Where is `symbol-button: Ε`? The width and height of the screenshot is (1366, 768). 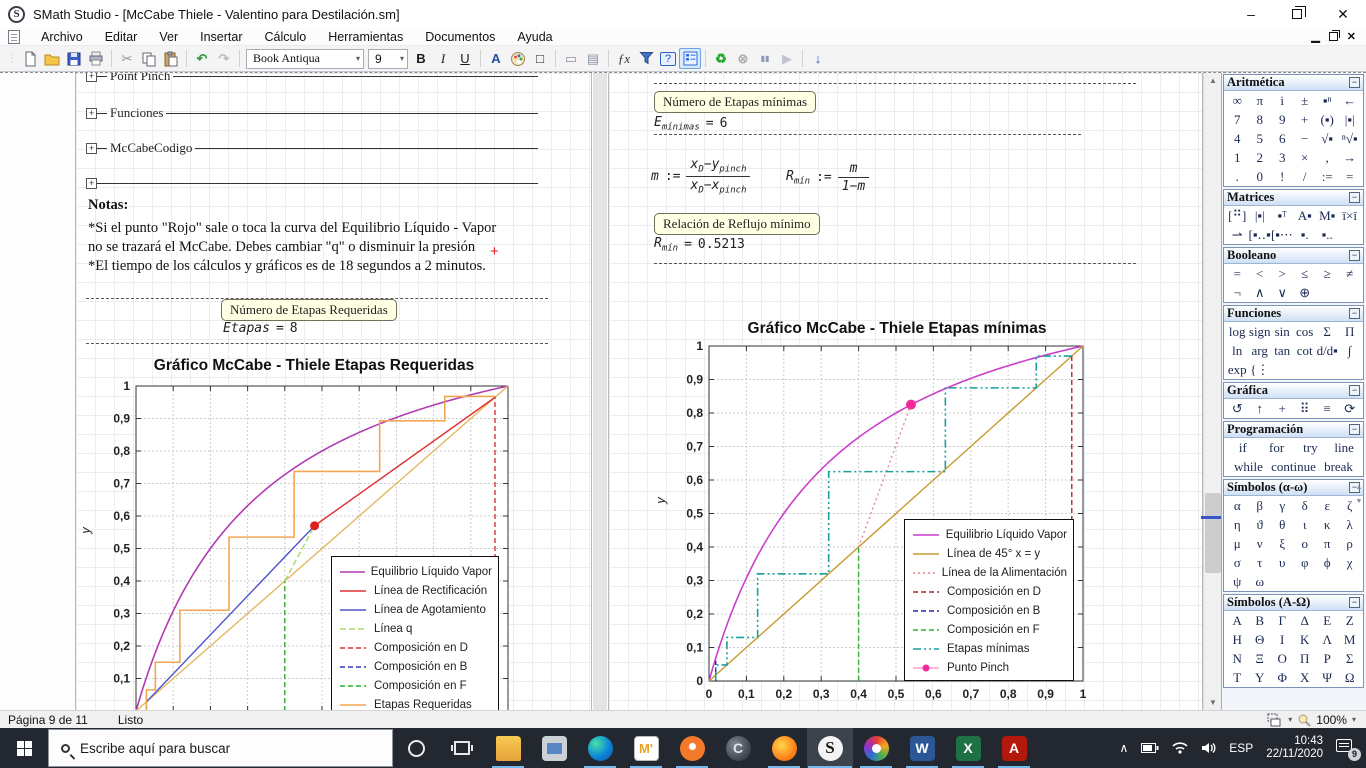 symbol-button: Ε is located at coordinates (1327, 620).